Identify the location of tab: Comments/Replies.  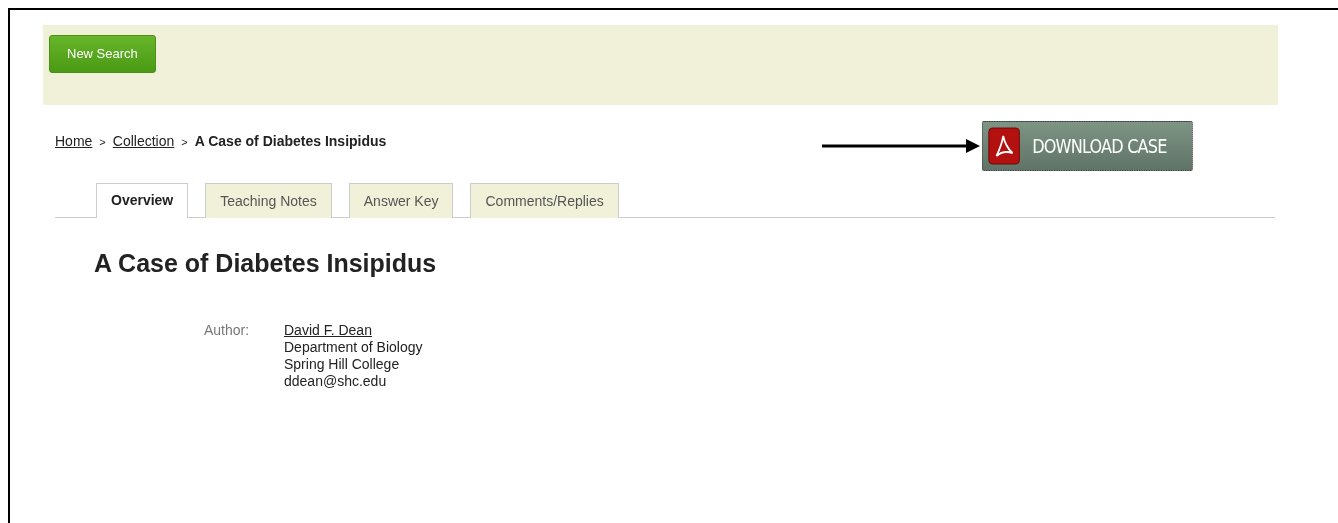
(544, 200).